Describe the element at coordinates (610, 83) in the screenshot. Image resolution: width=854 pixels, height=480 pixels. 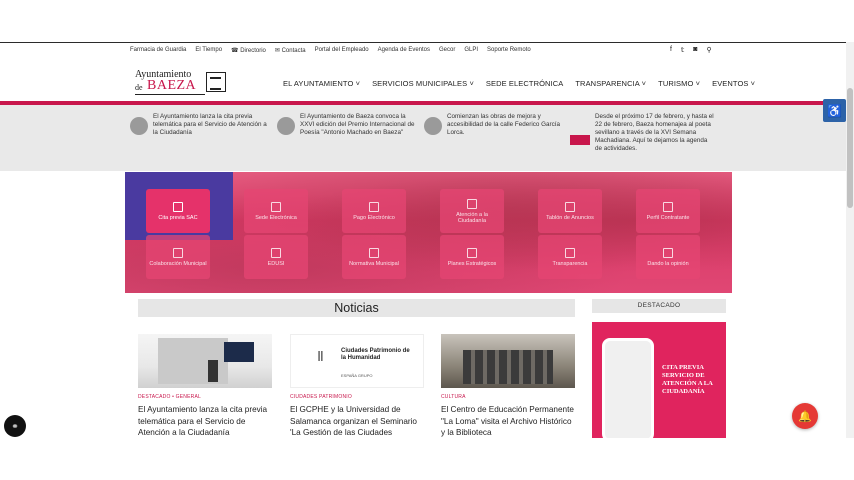
I see `nav-transparencia: TRANSPARENCIA ˅` at that location.